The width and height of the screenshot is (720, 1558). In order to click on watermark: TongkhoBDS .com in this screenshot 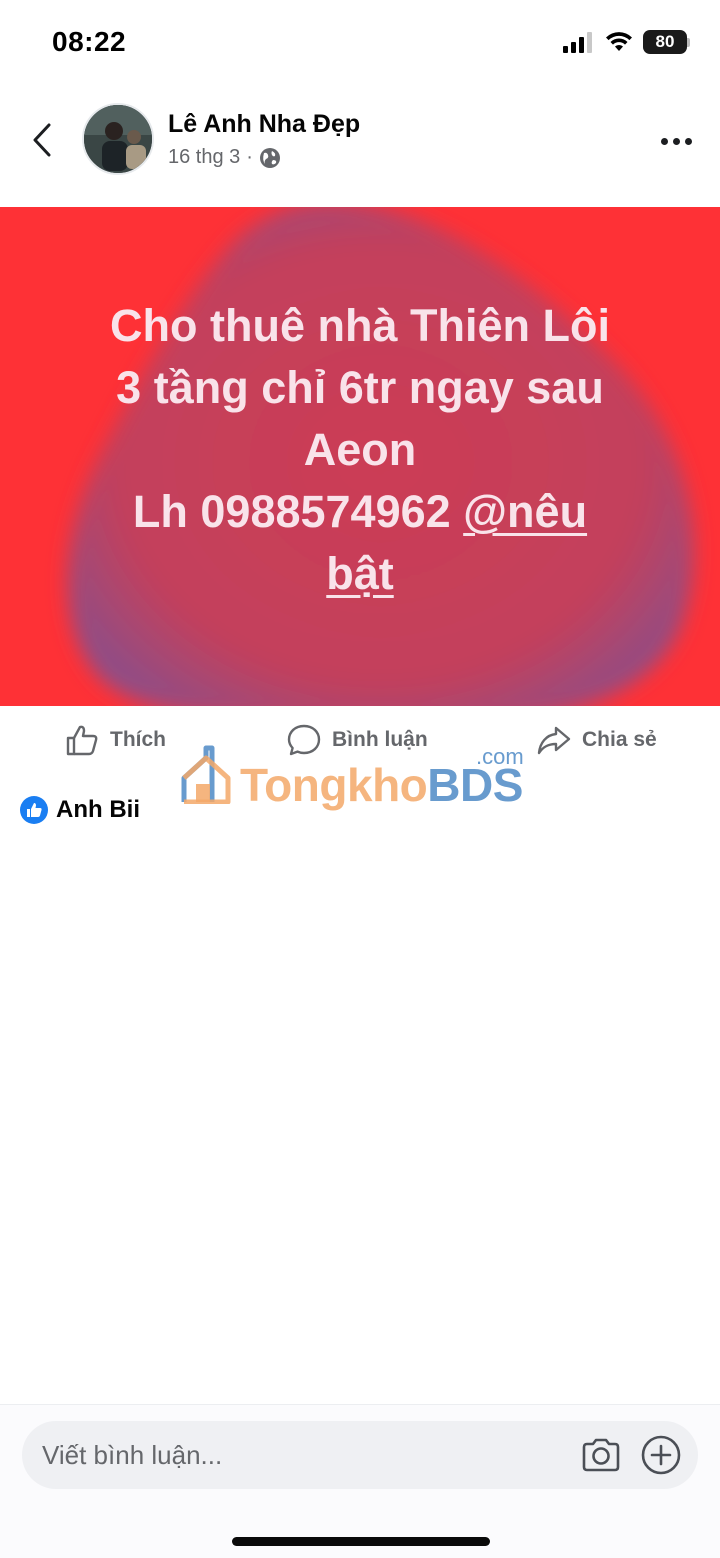, I will do `click(370, 780)`.